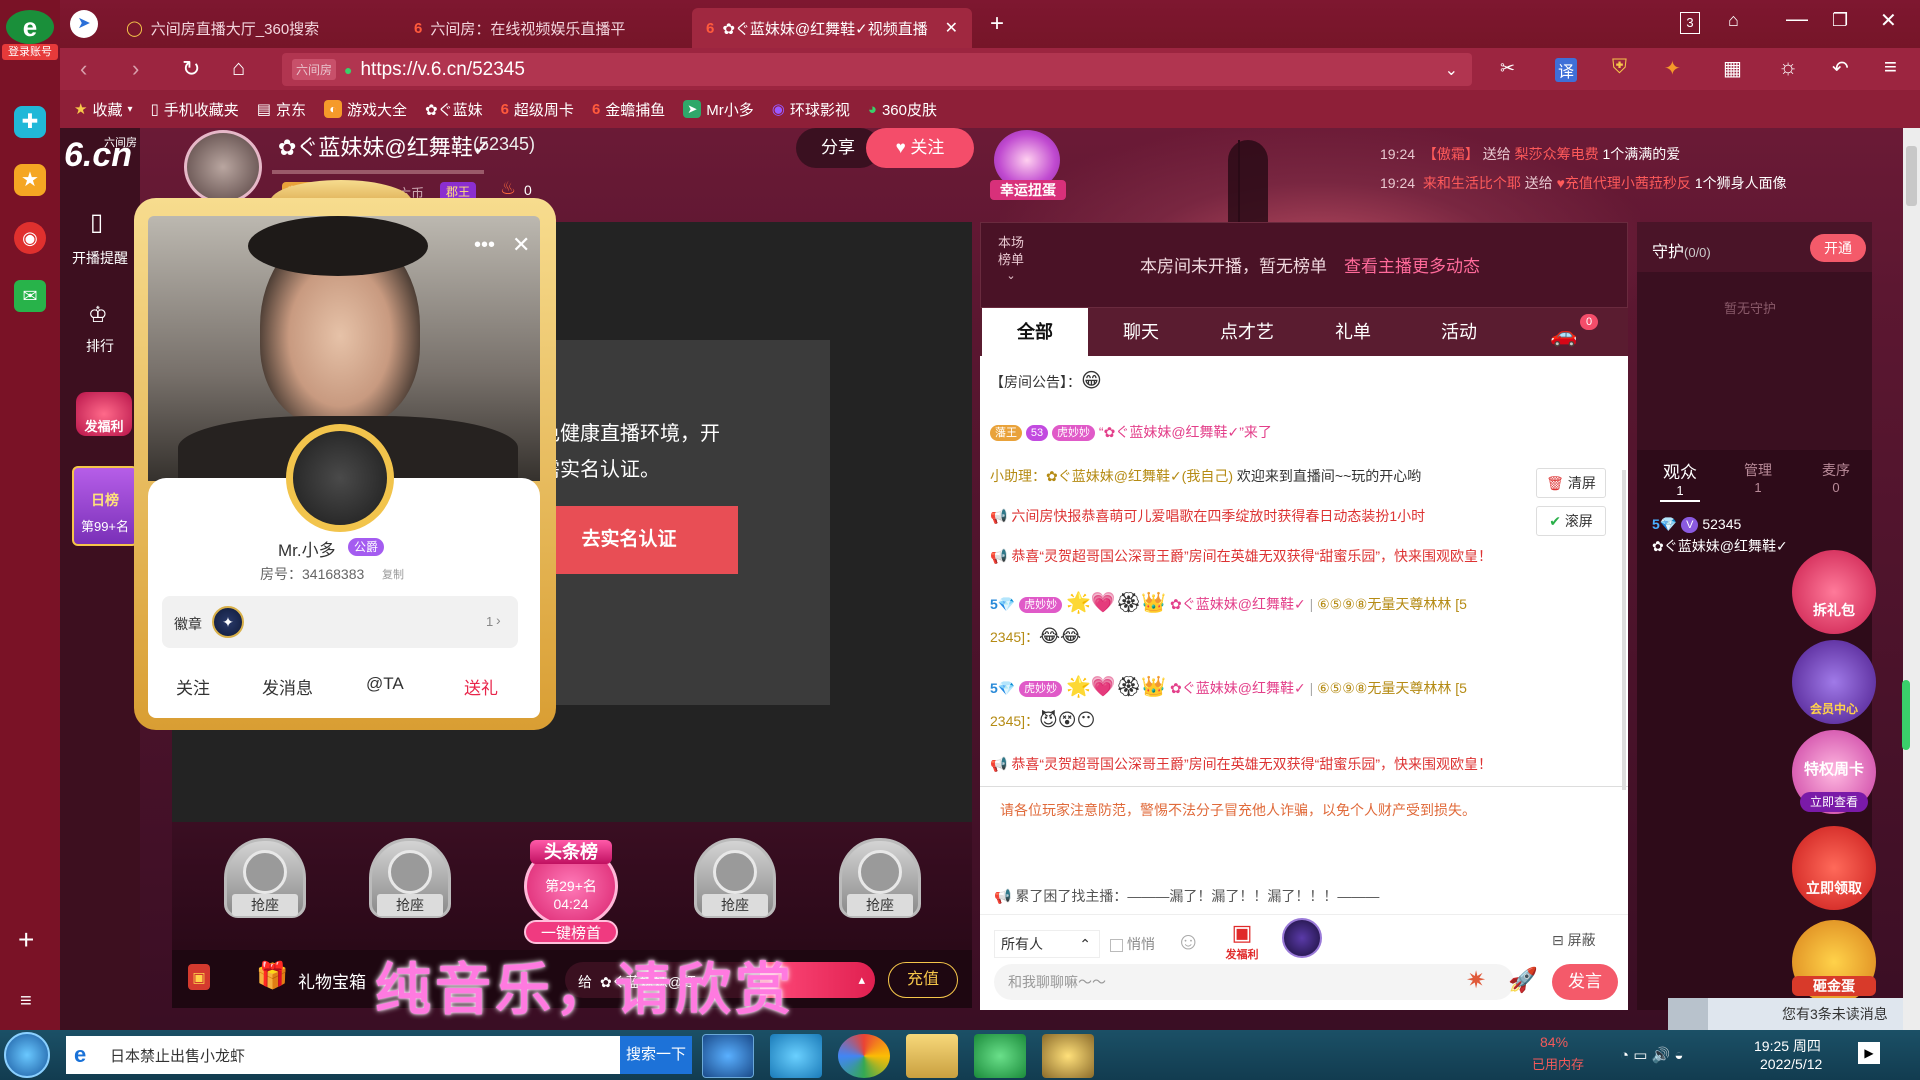 This screenshot has width=1920, height=1080. Describe the element at coordinates (26, 940) in the screenshot. I see `add-app-icon: +` at that location.